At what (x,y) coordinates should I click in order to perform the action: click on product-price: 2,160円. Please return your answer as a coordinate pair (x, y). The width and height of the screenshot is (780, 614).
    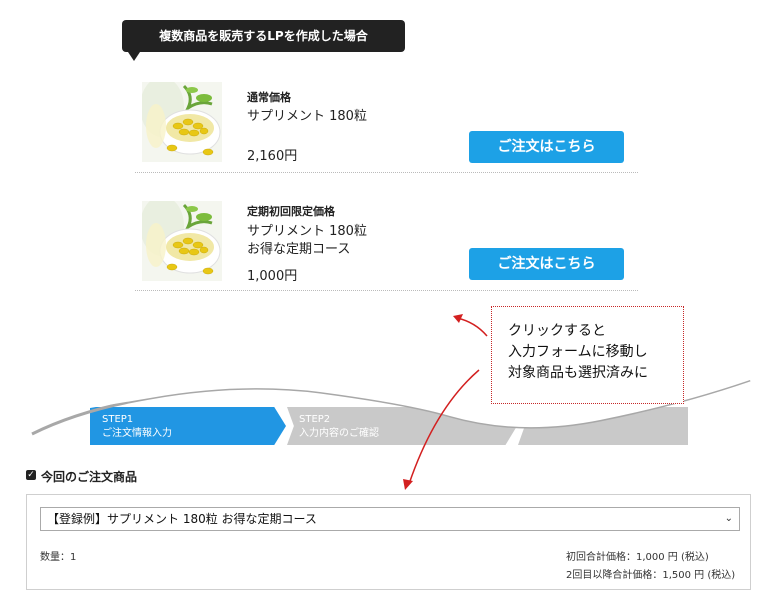
    Looking at the image, I should click on (272, 156).